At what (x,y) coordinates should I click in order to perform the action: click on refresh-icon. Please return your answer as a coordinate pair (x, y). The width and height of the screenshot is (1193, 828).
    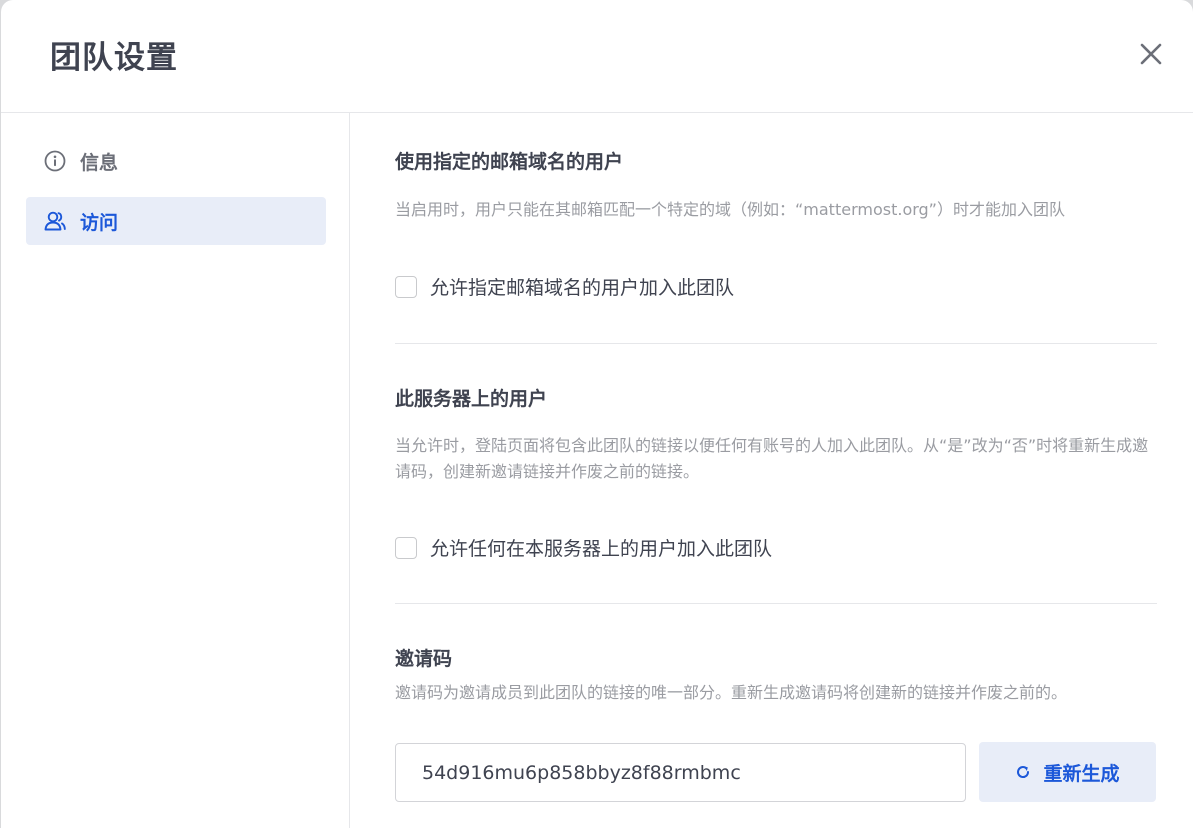
    Looking at the image, I should click on (1023, 772).